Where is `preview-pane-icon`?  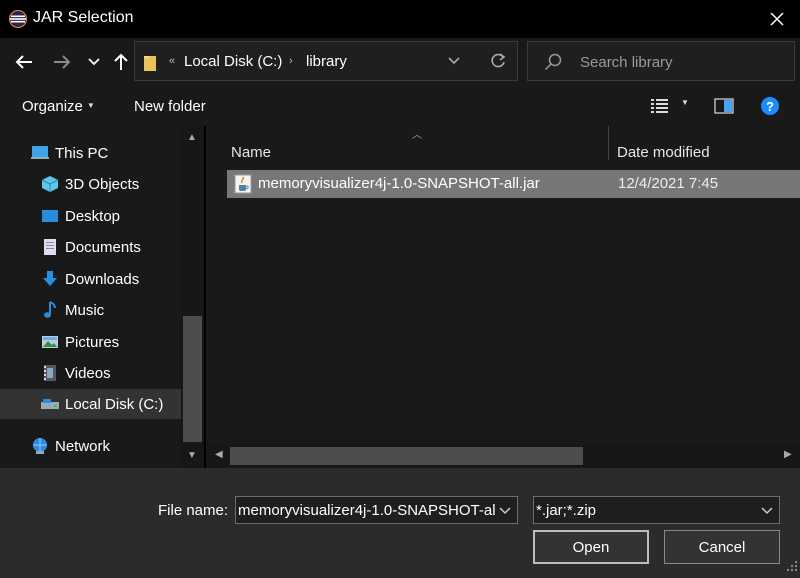
preview-pane-icon is located at coordinates (724, 106).